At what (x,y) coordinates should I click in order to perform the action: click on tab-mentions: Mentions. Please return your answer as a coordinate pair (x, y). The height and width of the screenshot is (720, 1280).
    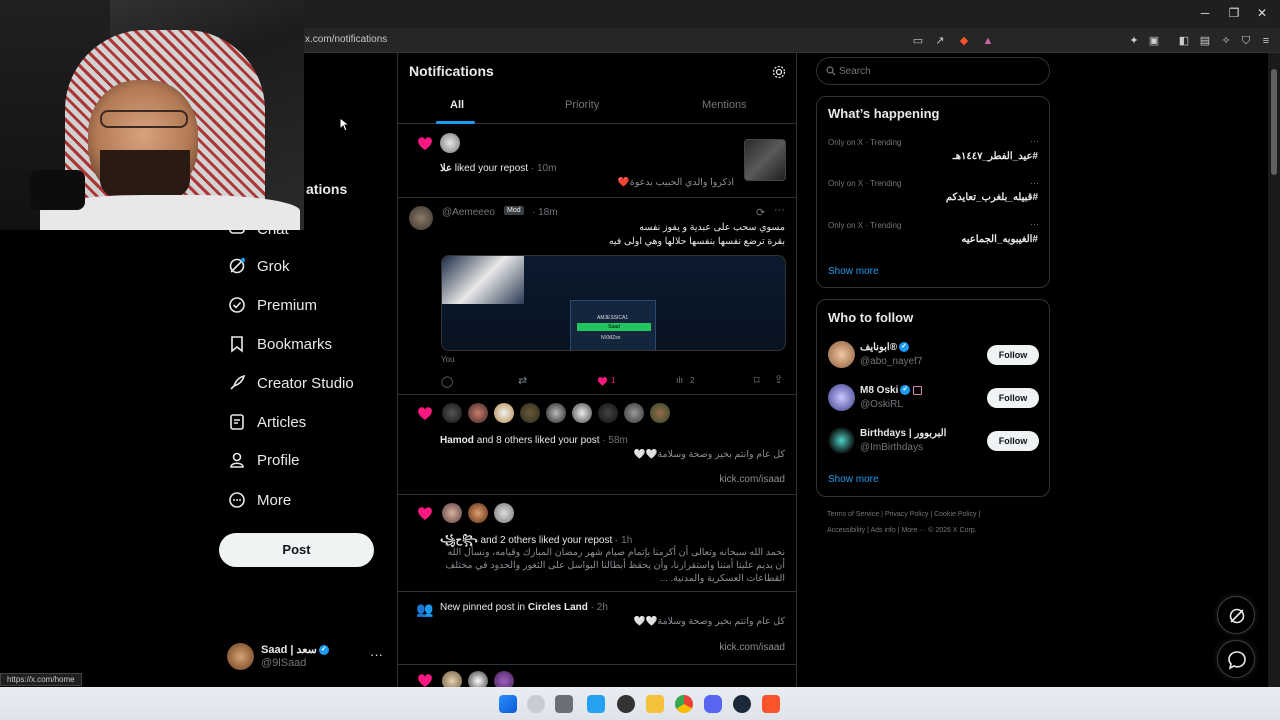
    Looking at the image, I should click on (724, 105).